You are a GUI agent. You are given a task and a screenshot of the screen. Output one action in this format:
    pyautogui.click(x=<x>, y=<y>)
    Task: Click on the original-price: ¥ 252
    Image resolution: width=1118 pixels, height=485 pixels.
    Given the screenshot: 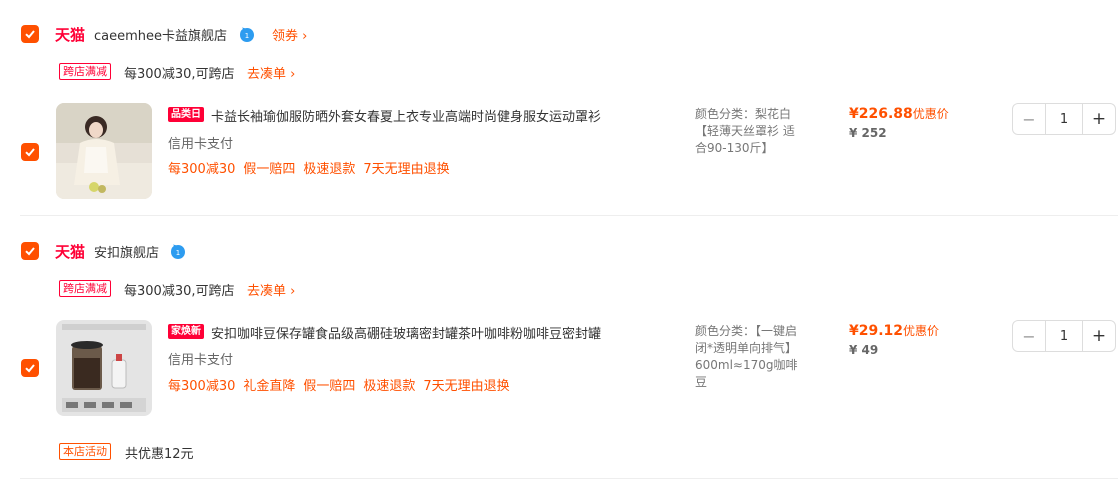 What is the action you would take?
    pyautogui.click(x=868, y=133)
    